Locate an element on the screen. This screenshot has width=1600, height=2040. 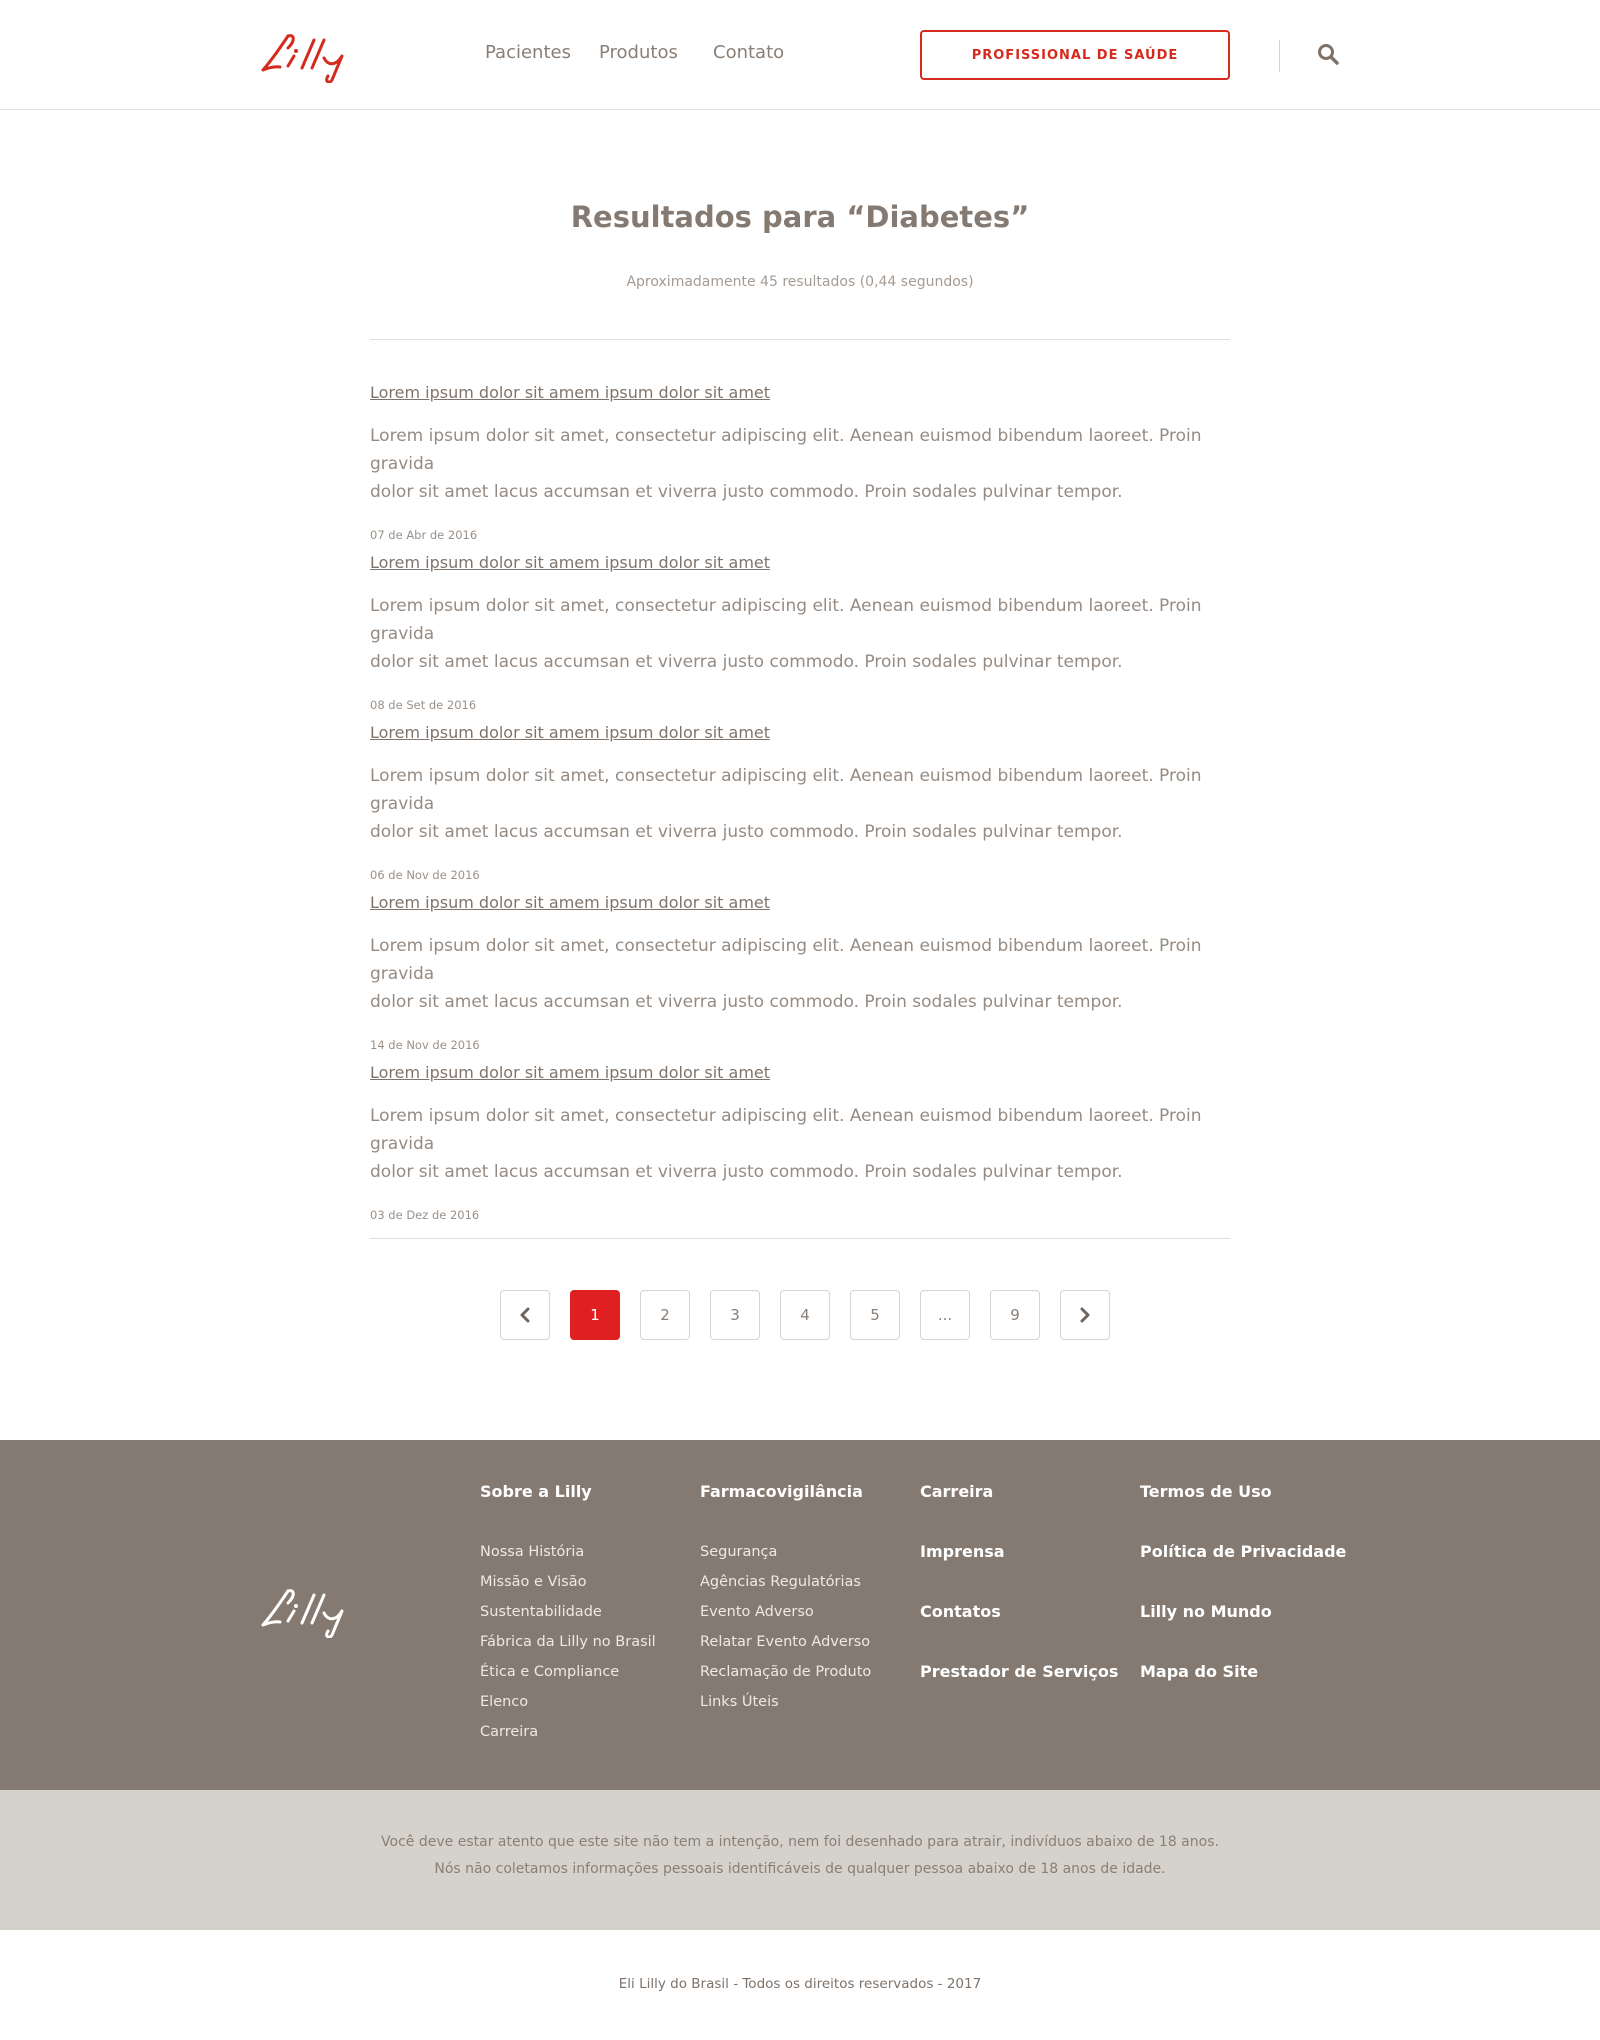
header-divider is located at coordinates (1279, 56).